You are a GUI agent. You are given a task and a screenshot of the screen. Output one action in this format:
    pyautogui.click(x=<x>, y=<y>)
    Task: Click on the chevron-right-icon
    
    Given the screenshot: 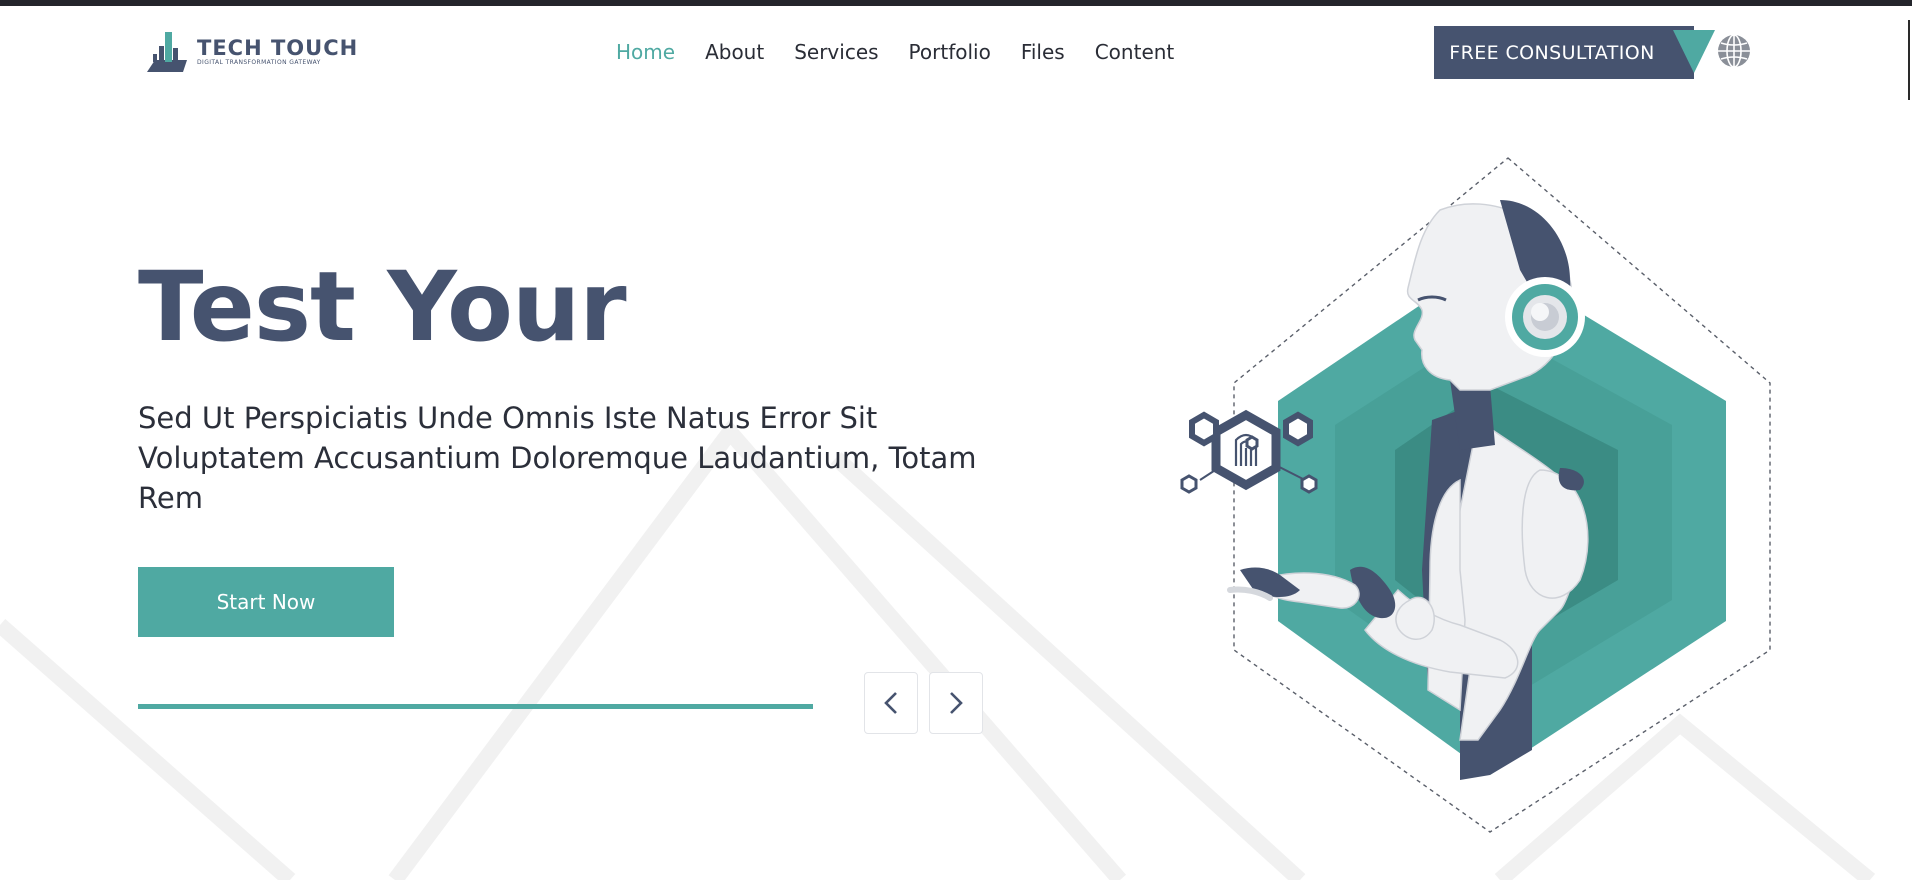 What is the action you would take?
    pyautogui.click(x=956, y=703)
    